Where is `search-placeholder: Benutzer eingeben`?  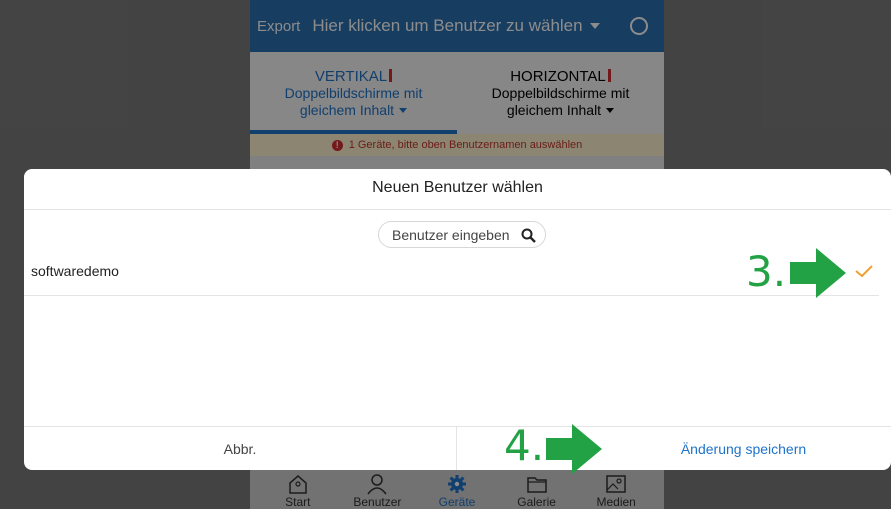
search-placeholder: Benutzer eingeben is located at coordinates (451, 234).